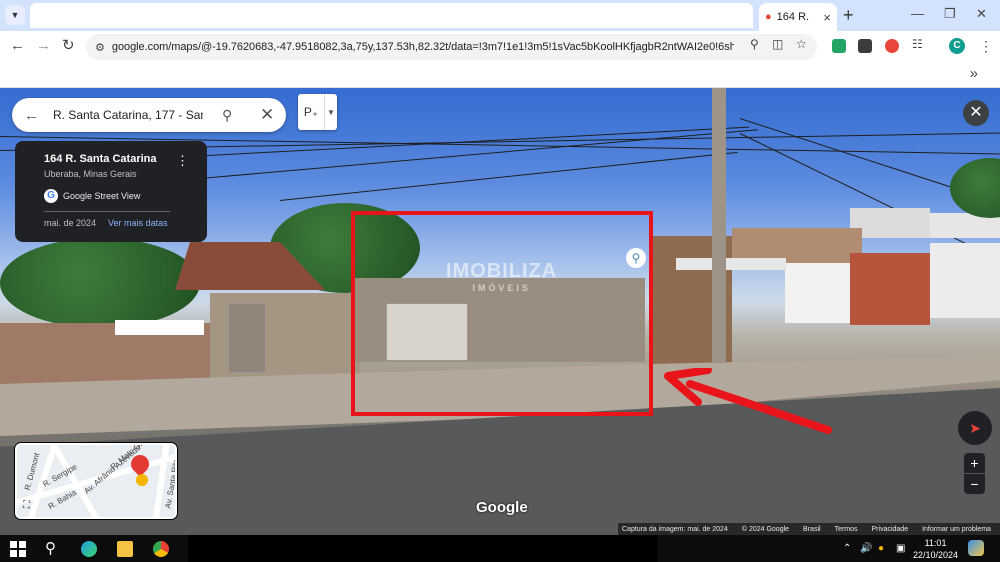  I want to click on edge-icon, so click(89, 549).